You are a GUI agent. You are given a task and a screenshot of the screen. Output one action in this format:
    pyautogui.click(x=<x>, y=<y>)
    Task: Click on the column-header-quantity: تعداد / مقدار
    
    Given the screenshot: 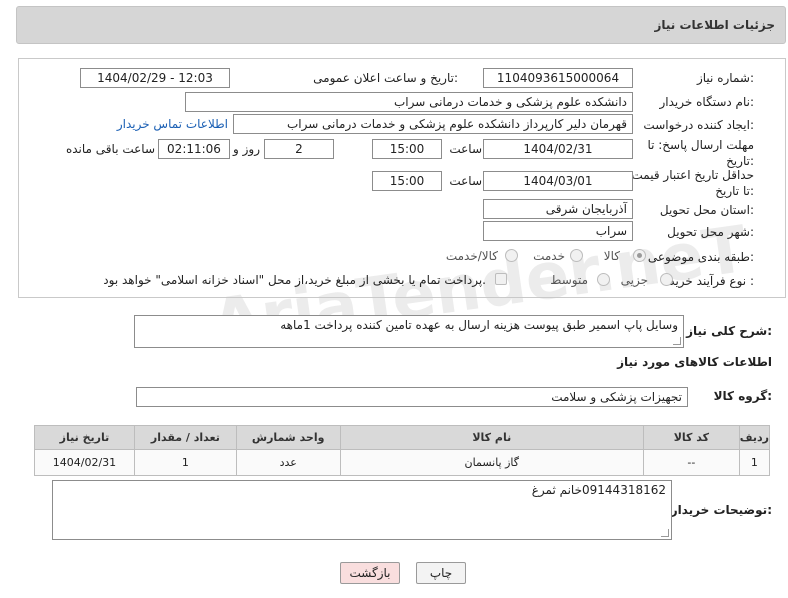 What is the action you would take?
    pyautogui.click(x=185, y=437)
    